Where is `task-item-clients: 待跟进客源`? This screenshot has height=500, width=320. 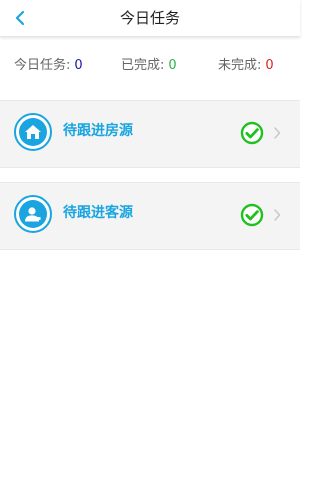
task-item-clients: 待跟进客源 is located at coordinates (150, 216).